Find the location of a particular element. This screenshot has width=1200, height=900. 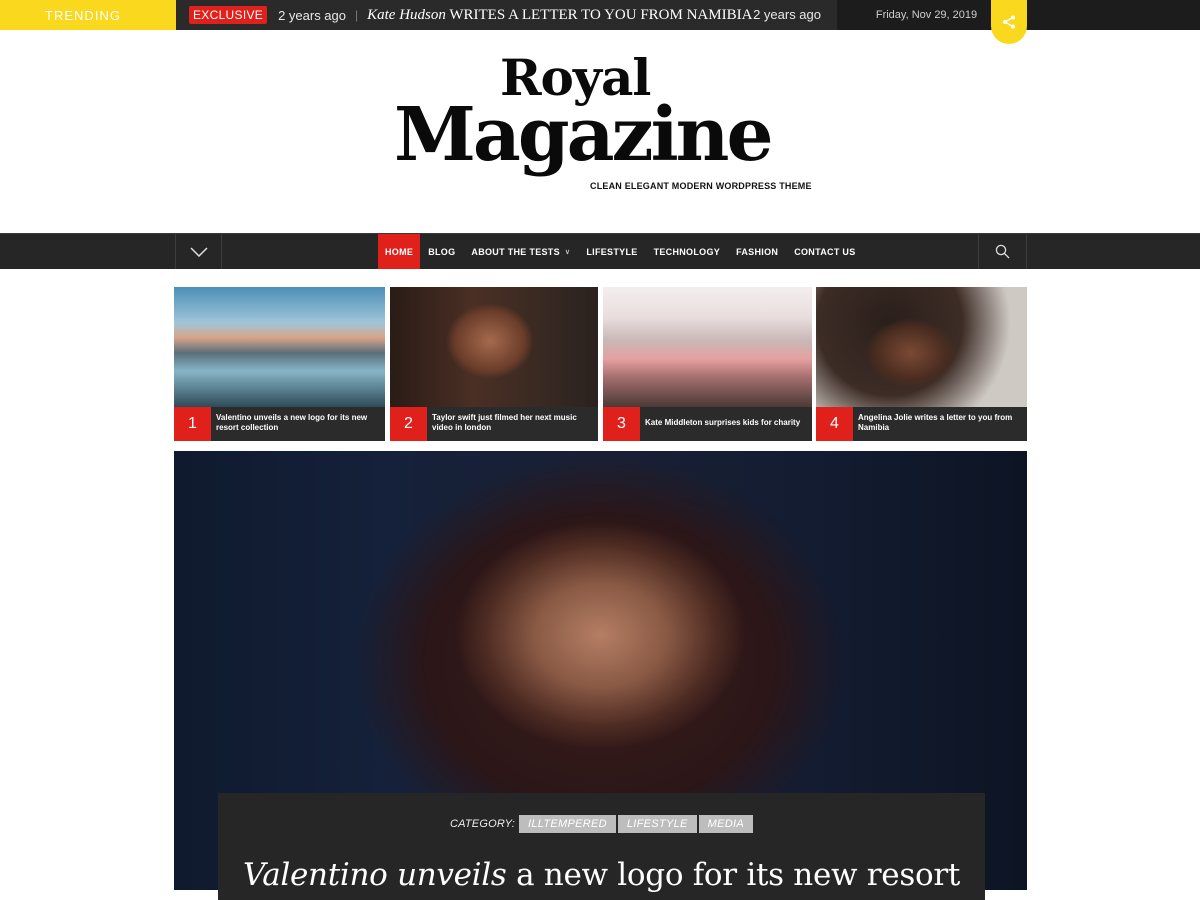

exclusive-badge: EXCLUSIVE is located at coordinates (228, 15).